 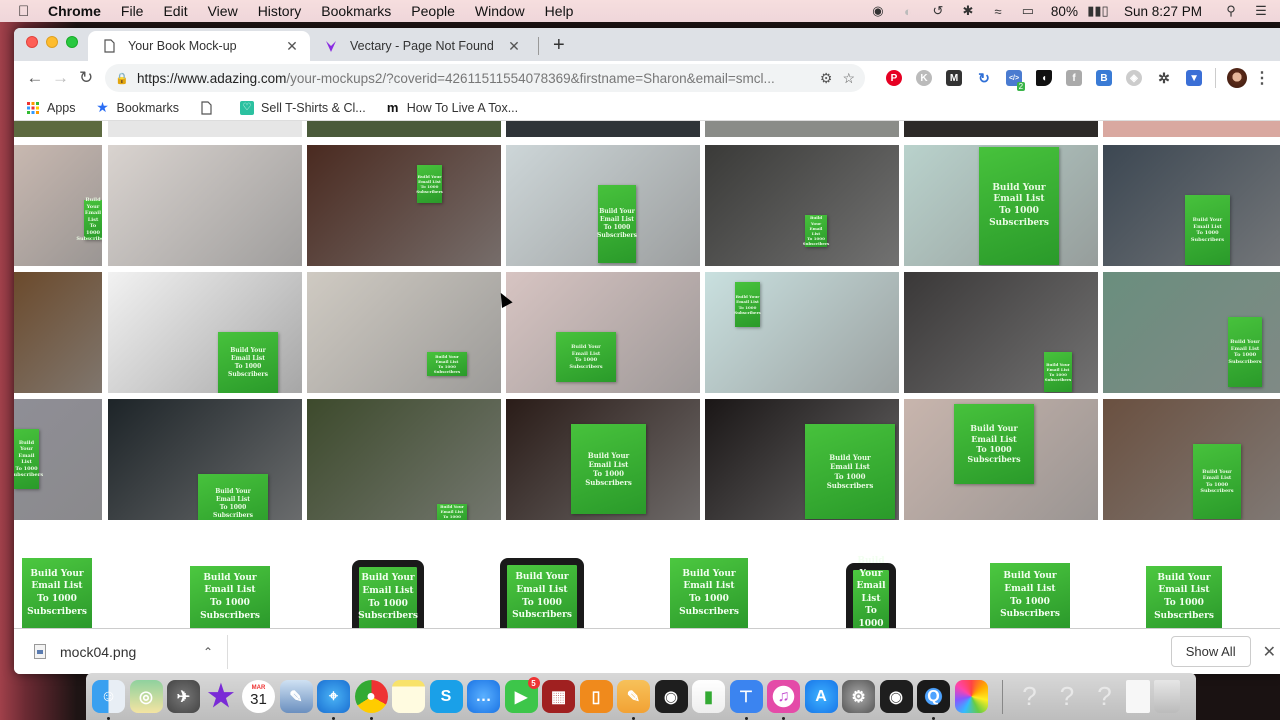 I want to click on tag-extension-icon: B, so click(x=1104, y=78).